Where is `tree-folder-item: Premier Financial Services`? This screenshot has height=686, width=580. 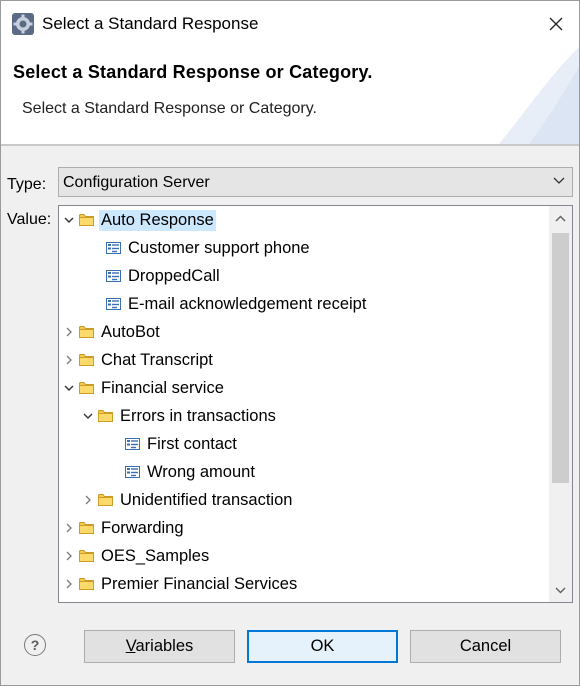 tree-folder-item: Premier Financial Services is located at coordinates (181, 584).